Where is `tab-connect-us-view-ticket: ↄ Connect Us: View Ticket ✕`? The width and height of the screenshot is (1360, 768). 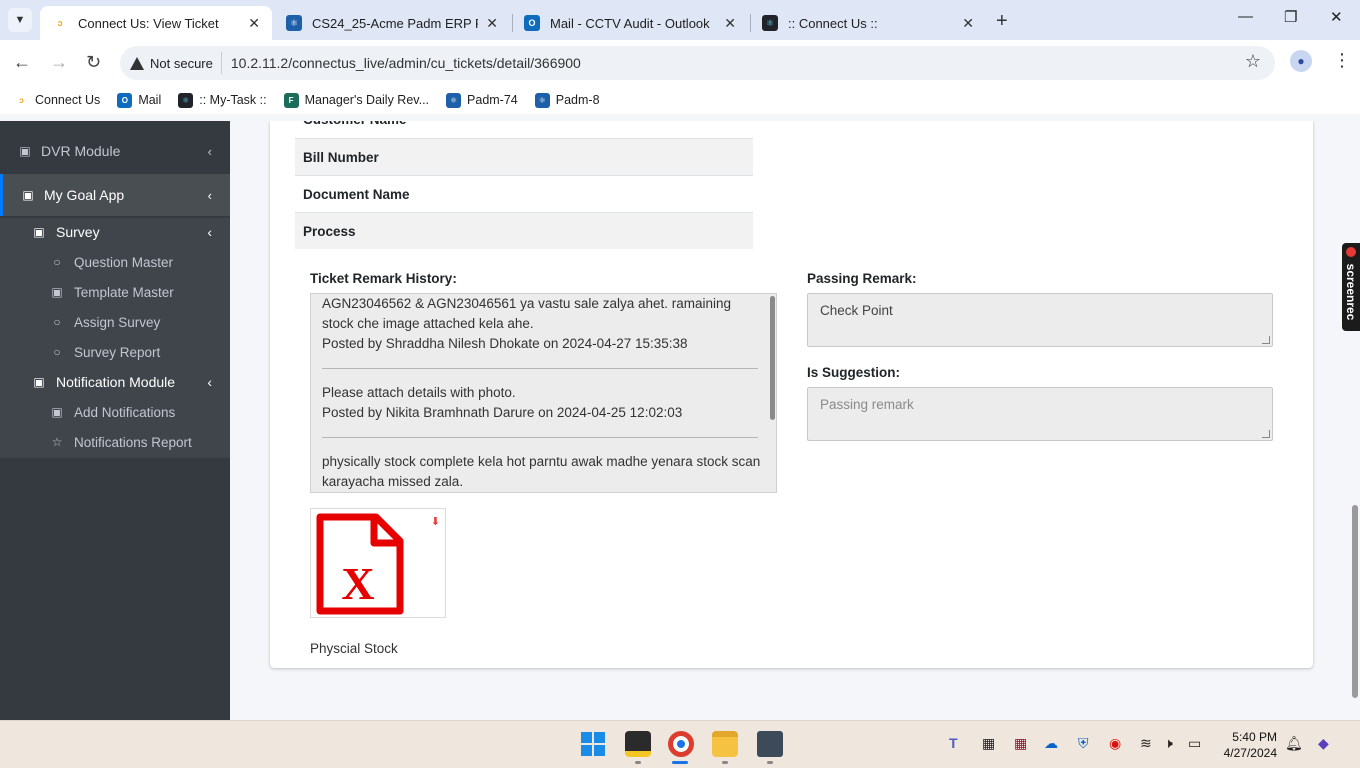
tab-connect-us-view-ticket: ↄ Connect Us: View Ticket ✕ is located at coordinates (156, 23).